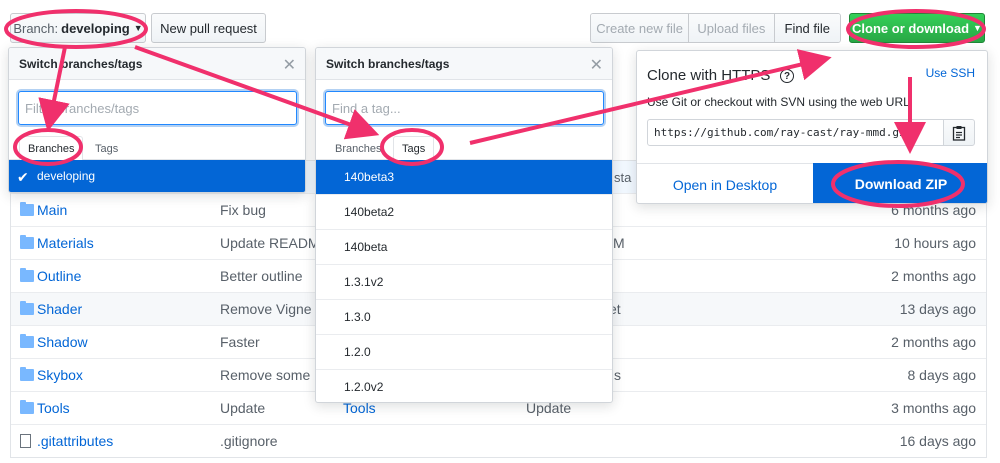 The width and height of the screenshot is (1000, 463). I want to click on file-name-link: Shader, so click(59, 309).